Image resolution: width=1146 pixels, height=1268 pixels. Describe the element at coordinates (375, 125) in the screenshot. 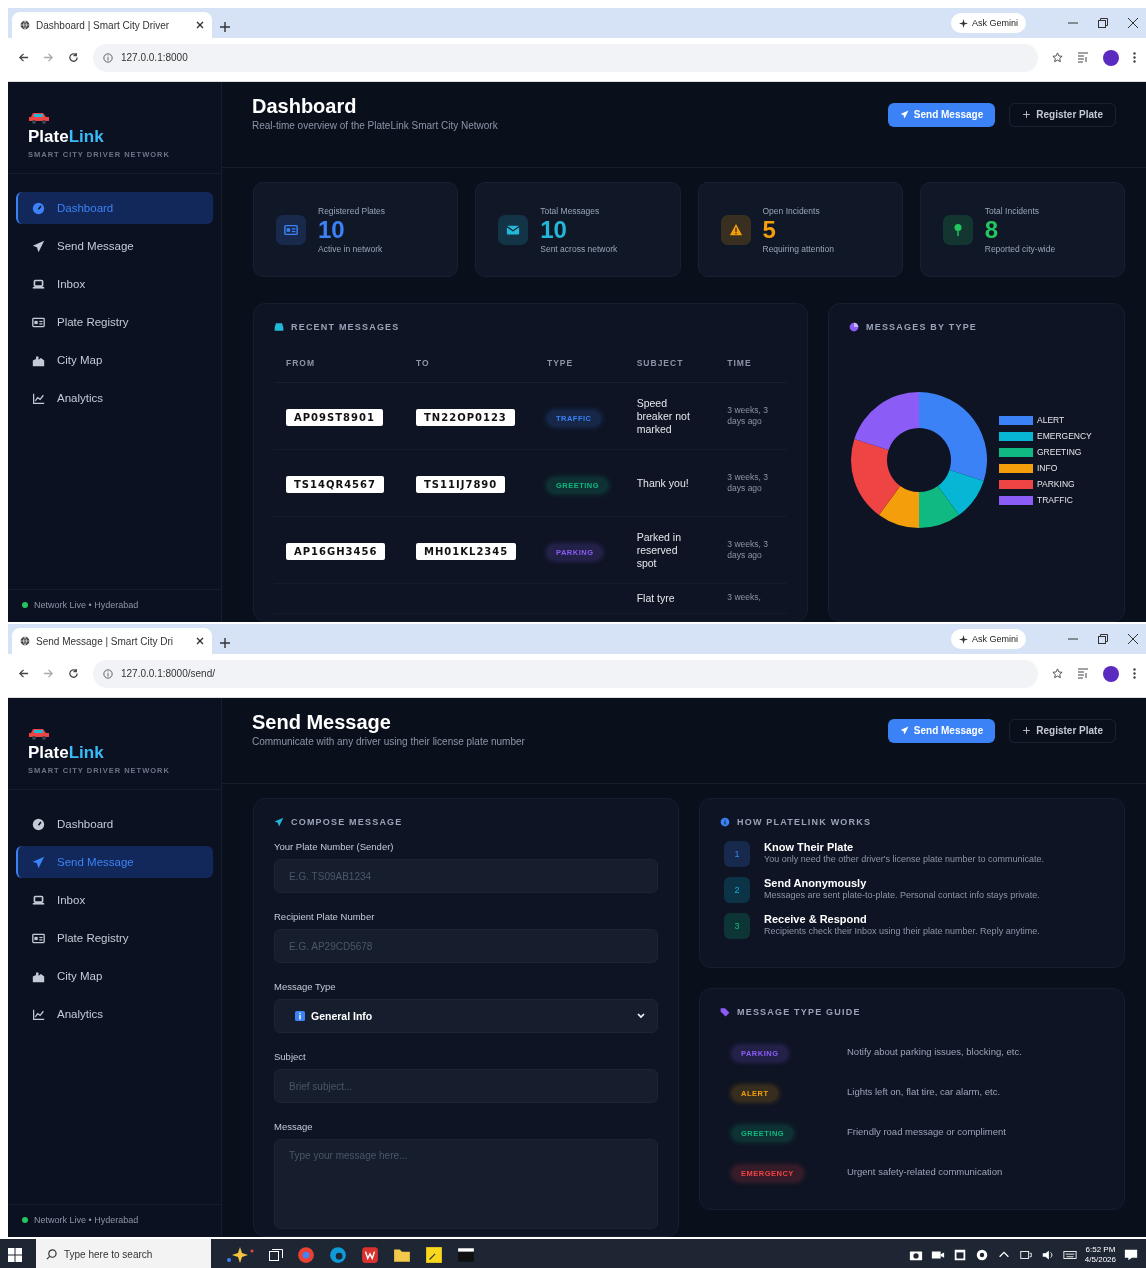

I see `page-subtitle: Real-time overview of the PlateLink Smart City Network` at that location.